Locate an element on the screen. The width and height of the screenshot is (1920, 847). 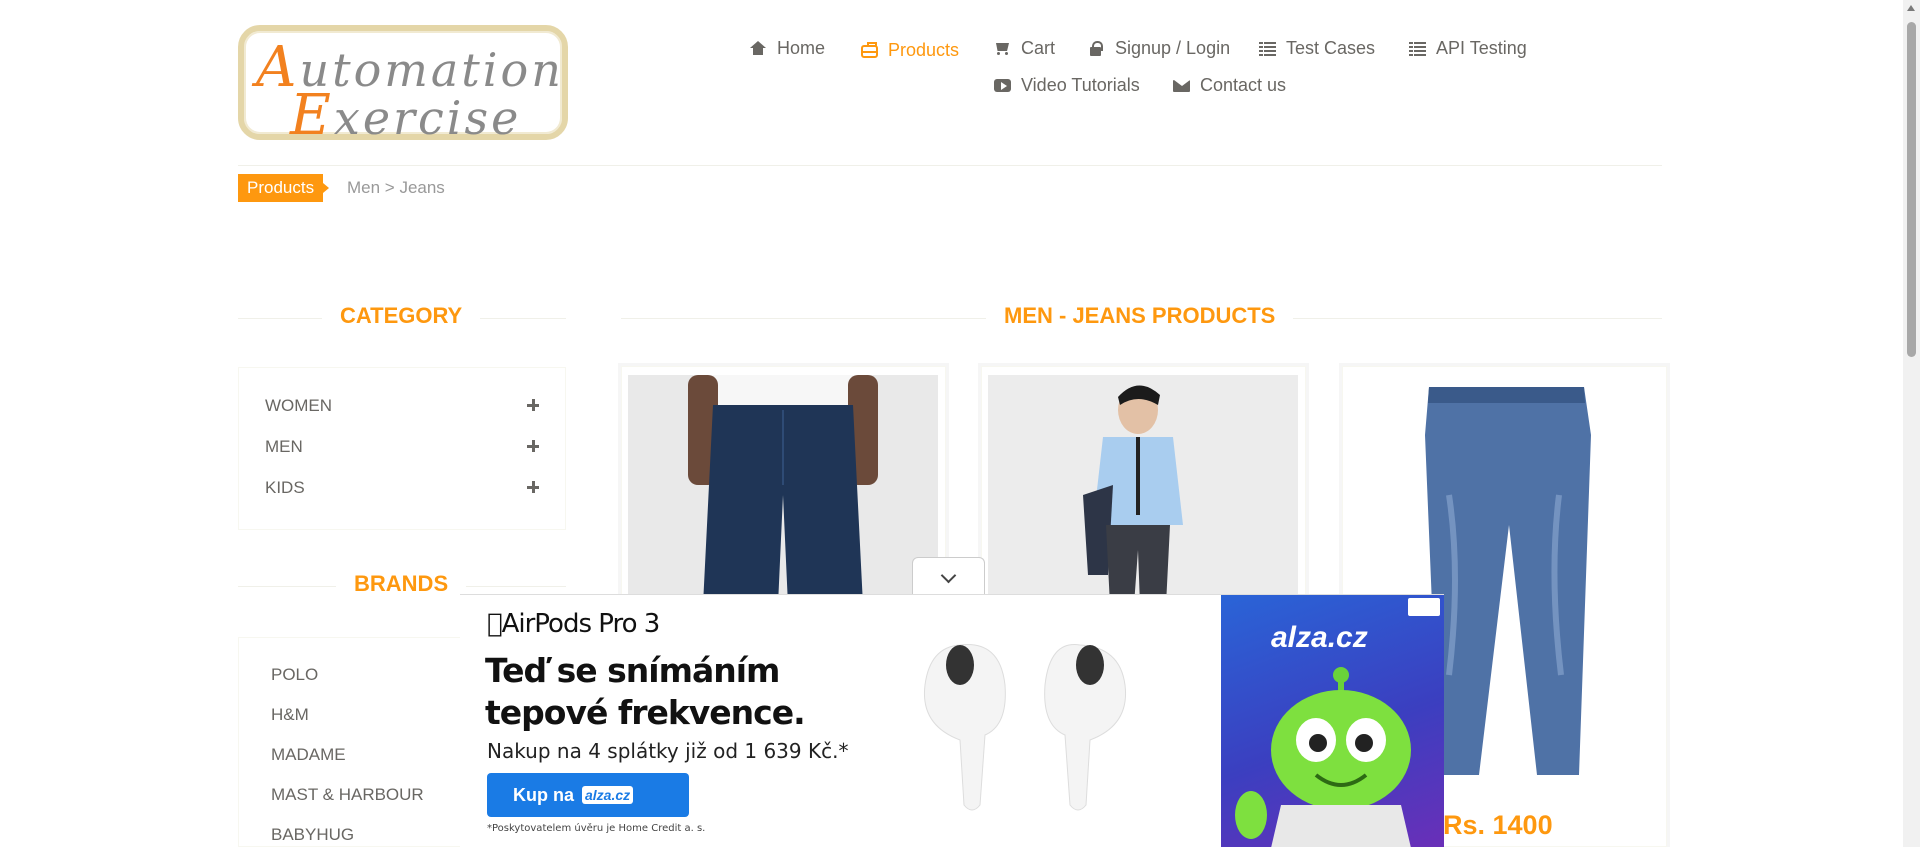
category-kids: KIDS is located at coordinates (285, 488).